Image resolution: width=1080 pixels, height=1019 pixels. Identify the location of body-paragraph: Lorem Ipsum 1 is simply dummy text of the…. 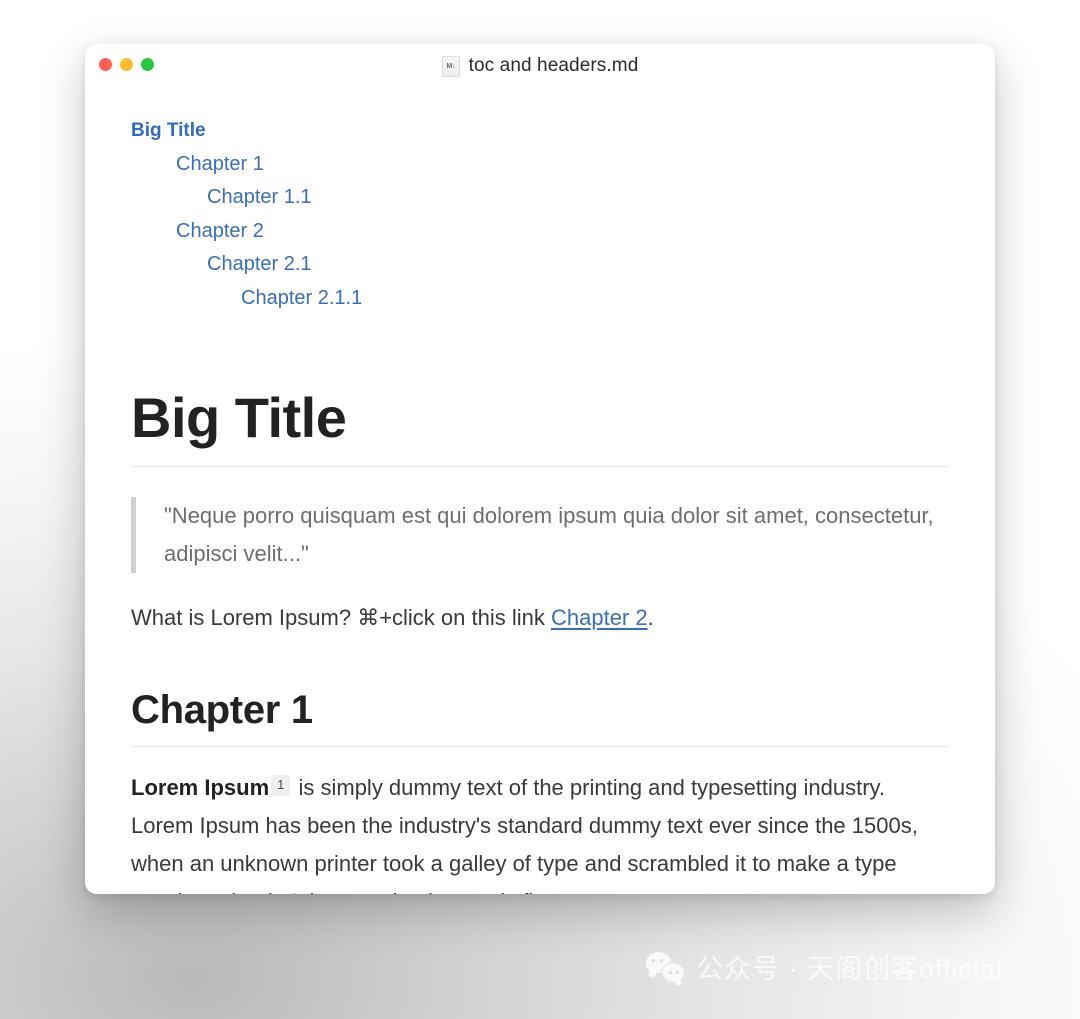
(540, 831).